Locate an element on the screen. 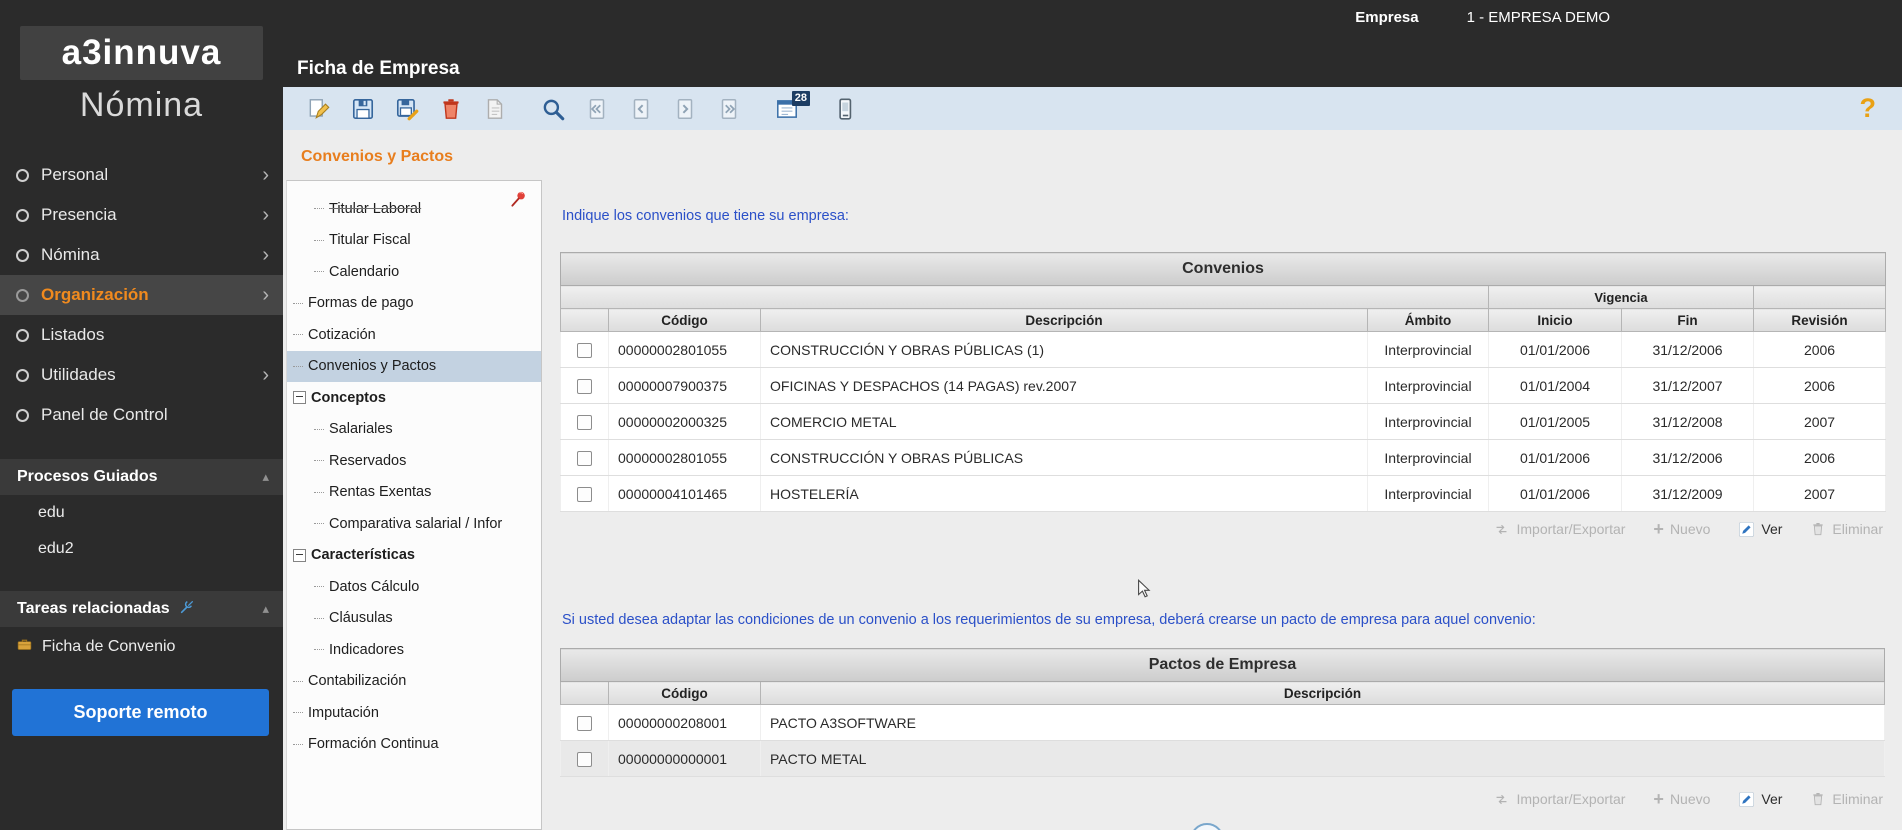 The height and width of the screenshot is (830, 1902). tree-item-titular-laboral: Titular Laboral is located at coordinates (414, 209).